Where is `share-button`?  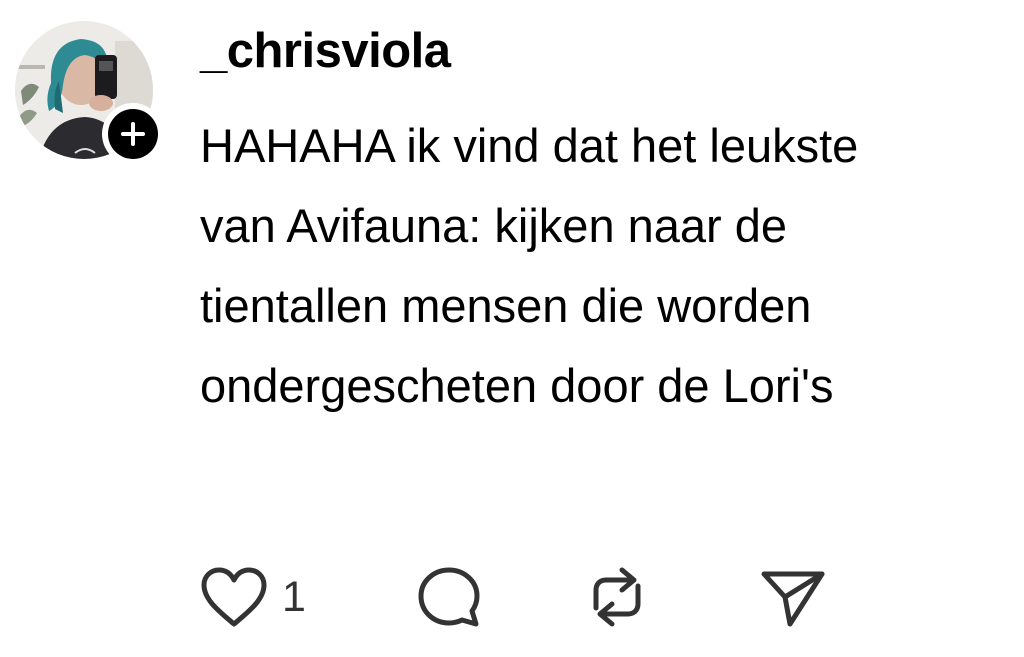
share-button is located at coordinates (793, 597).